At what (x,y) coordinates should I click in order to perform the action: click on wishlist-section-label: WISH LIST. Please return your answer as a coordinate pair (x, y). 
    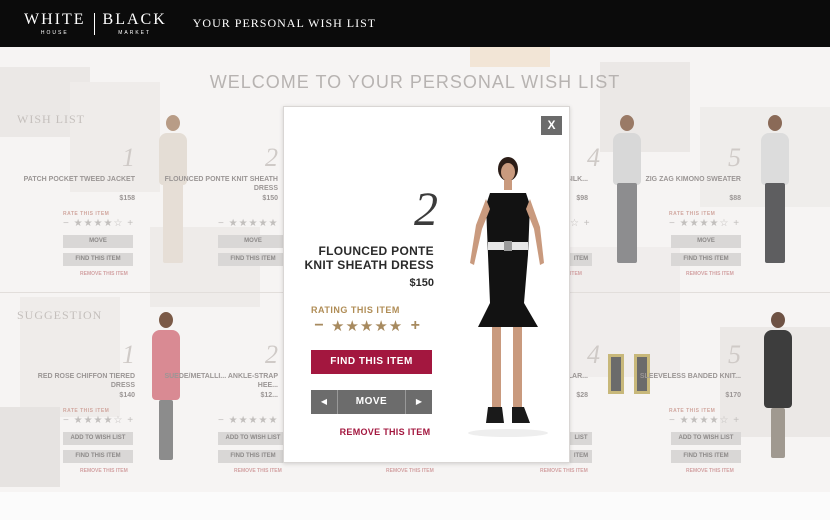
    Looking at the image, I should click on (51, 119).